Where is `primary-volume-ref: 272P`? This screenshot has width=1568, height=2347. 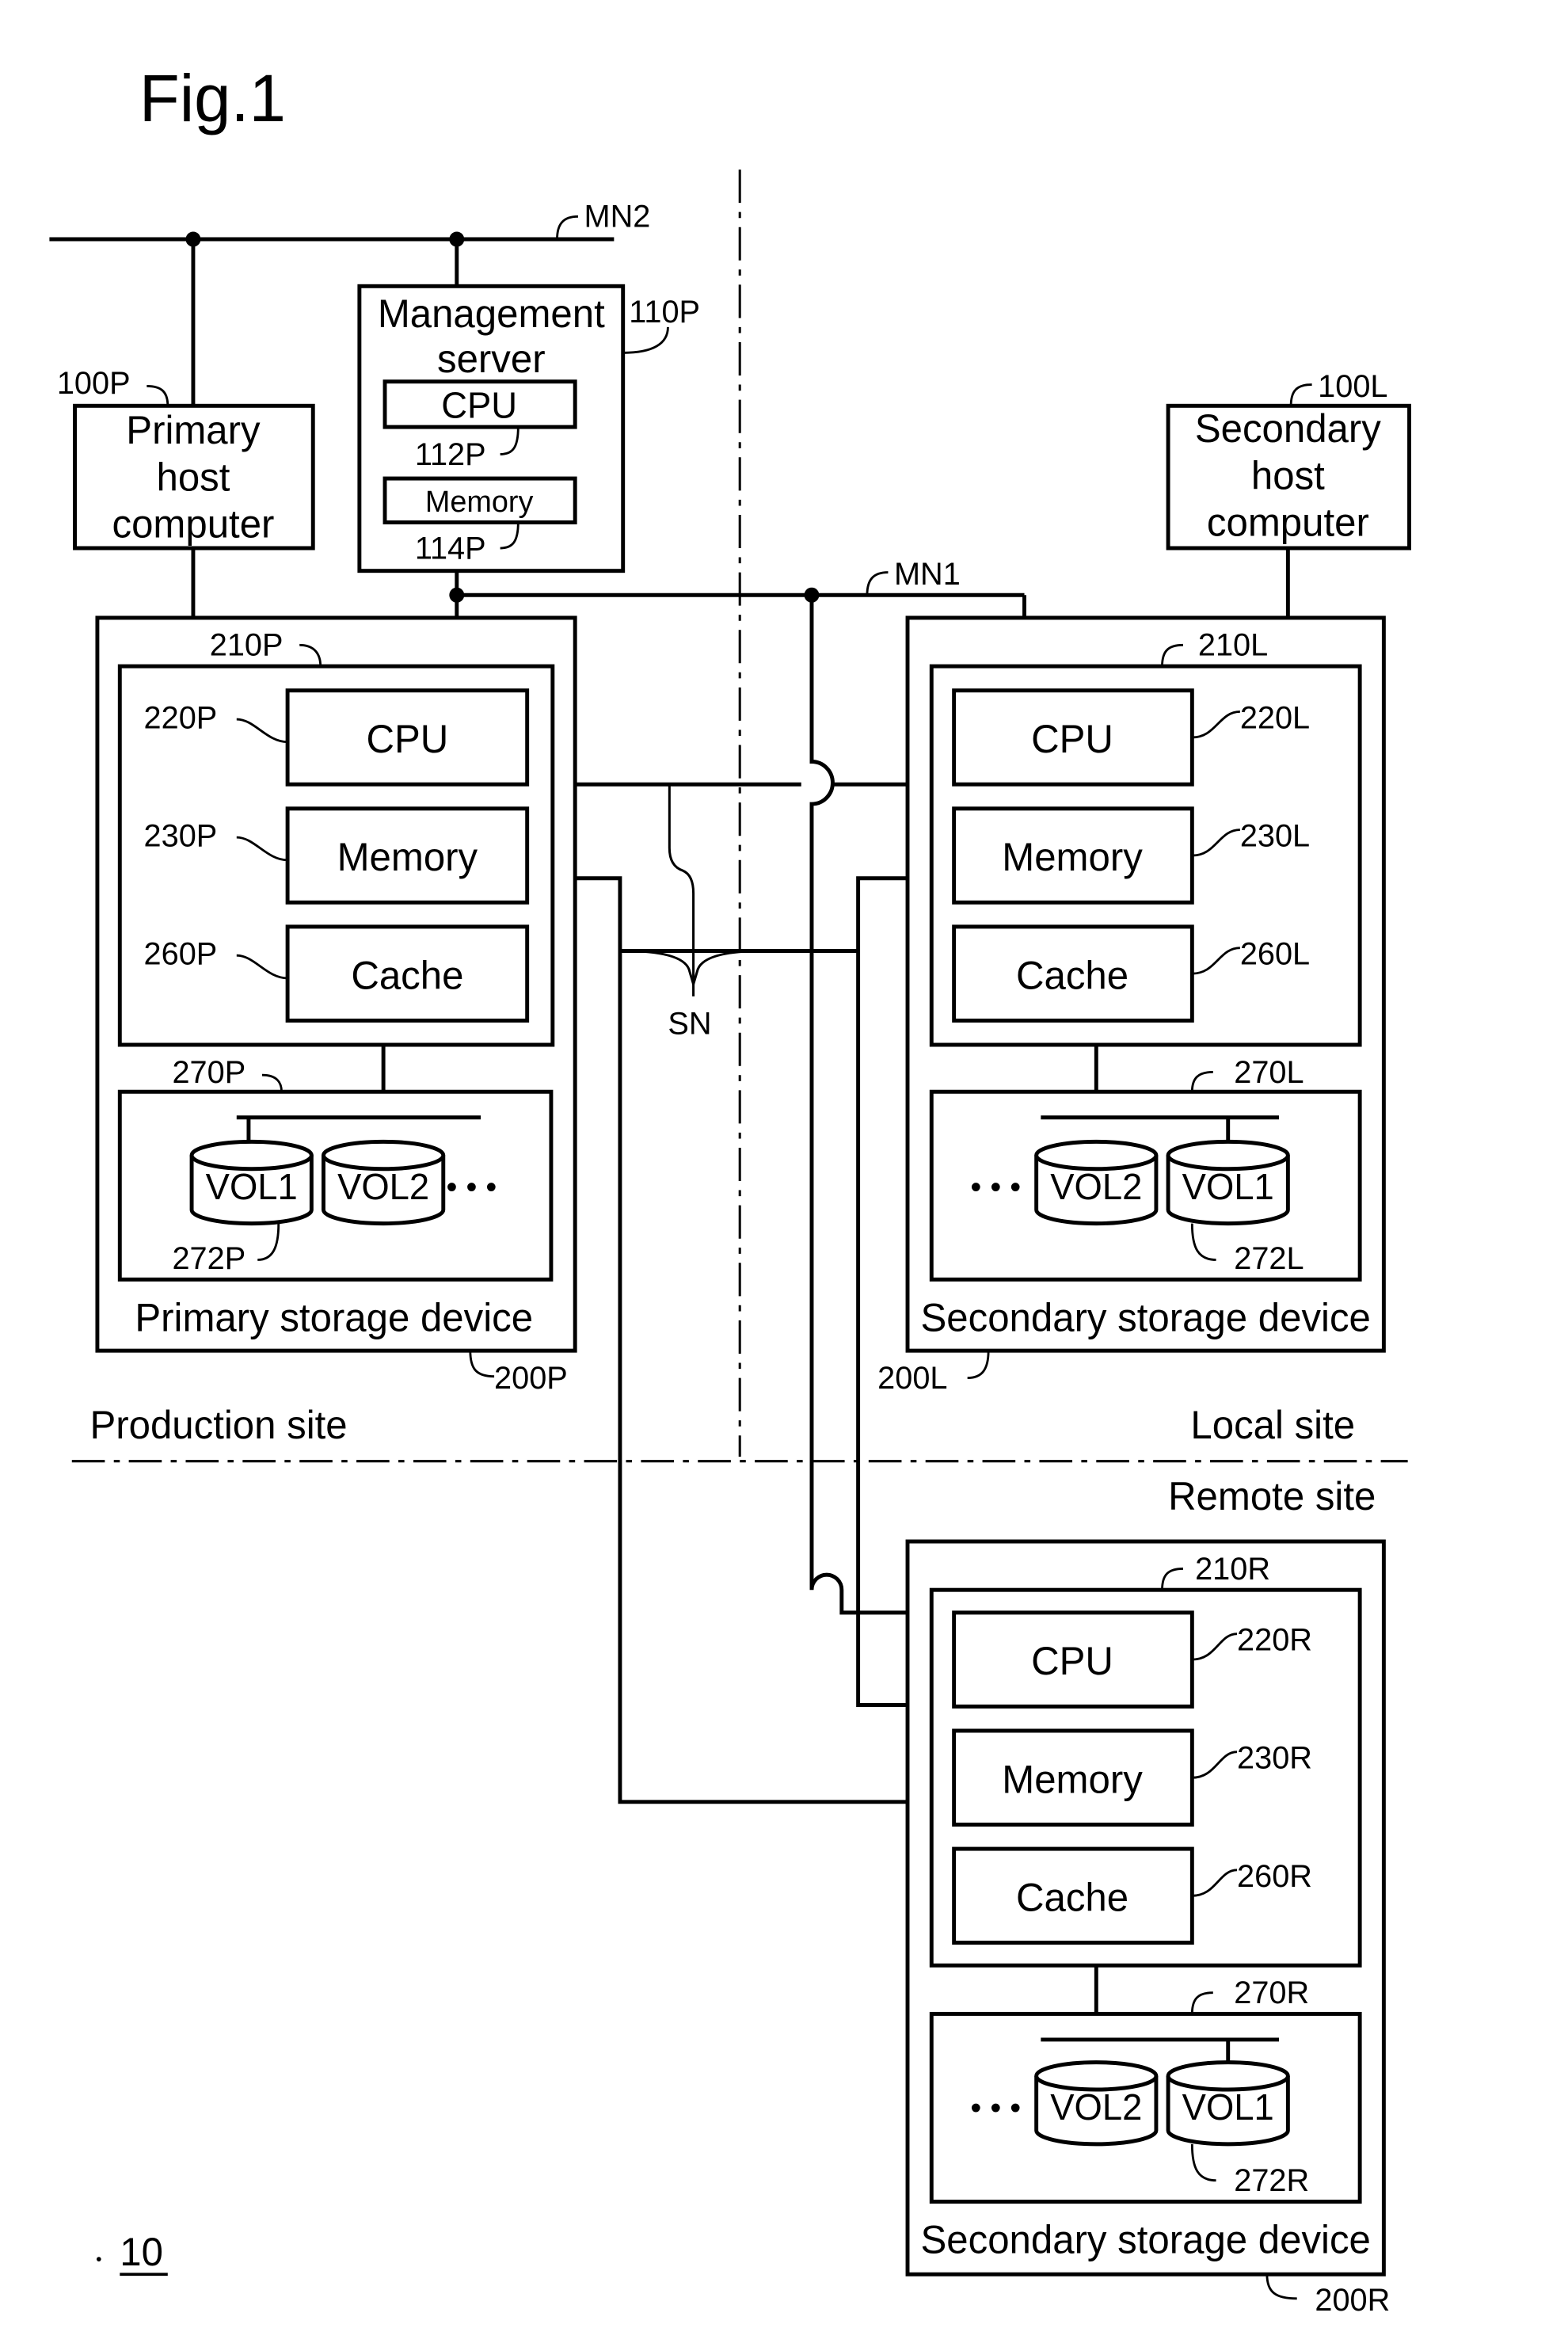 primary-volume-ref: 272P is located at coordinates (208, 1258).